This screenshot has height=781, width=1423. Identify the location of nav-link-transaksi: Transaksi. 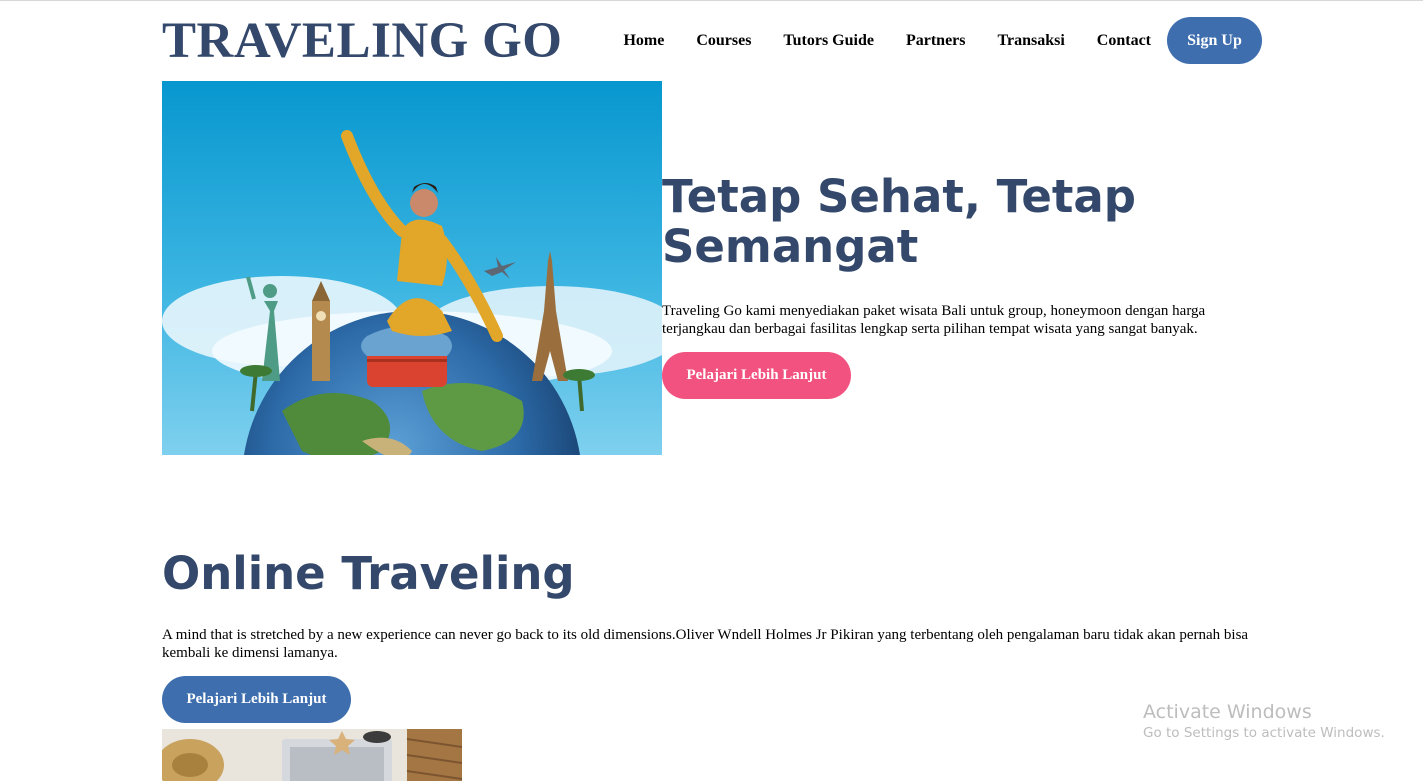
(1031, 41).